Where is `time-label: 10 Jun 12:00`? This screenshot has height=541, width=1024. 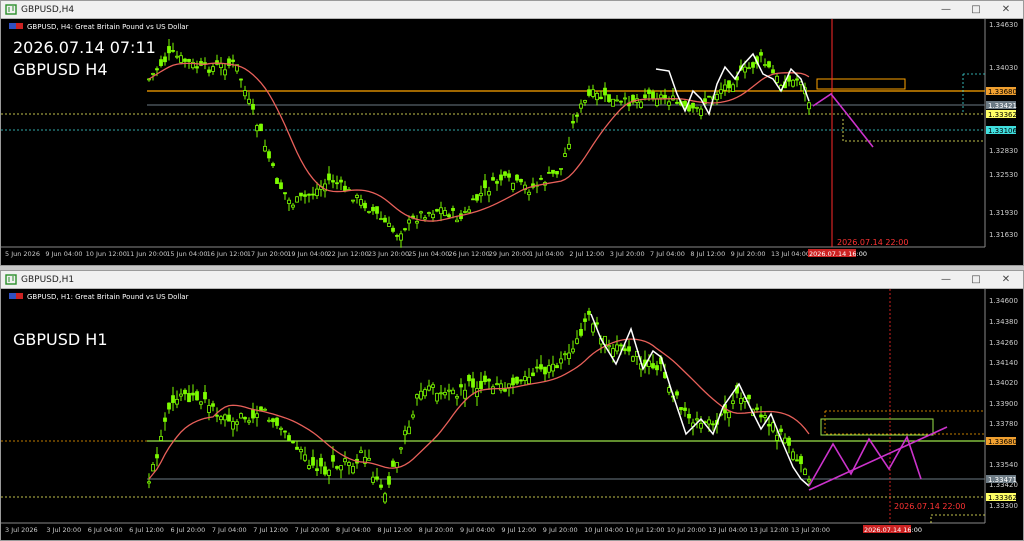
time-label: 10 Jun 12:00 is located at coordinates (106, 254).